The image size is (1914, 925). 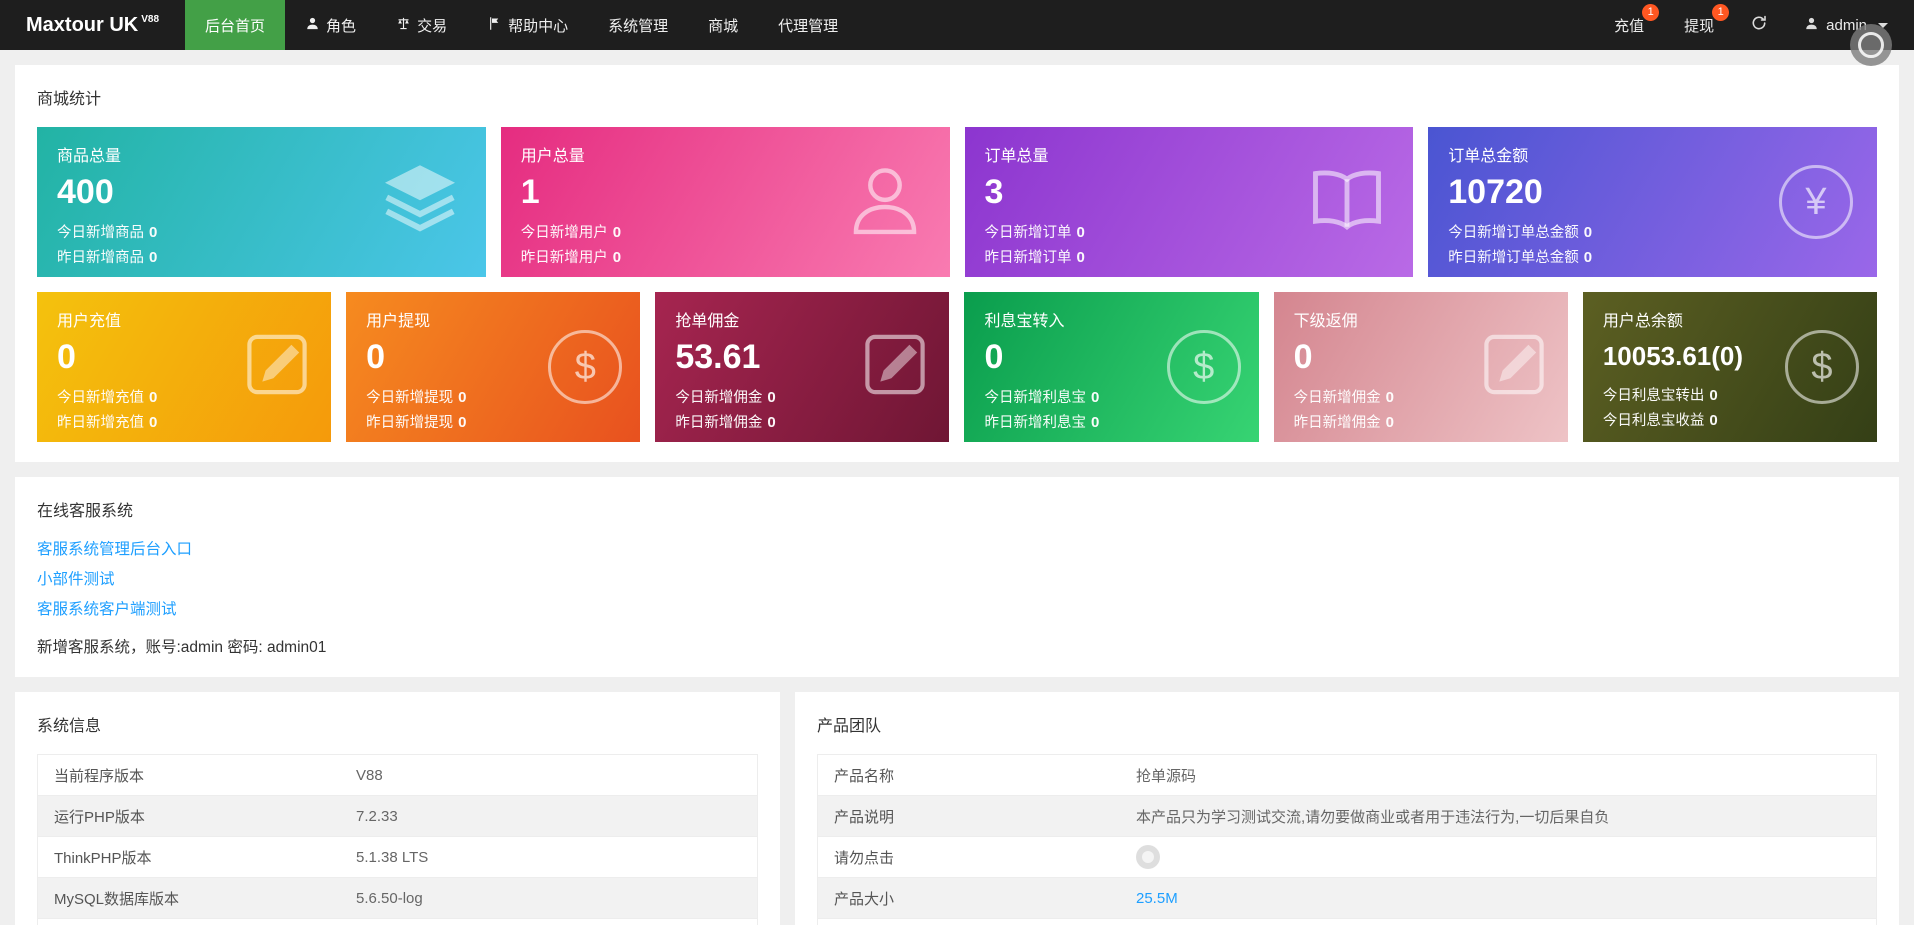 I want to click on yen-icon: ¥, so click(x=1816, y=202).